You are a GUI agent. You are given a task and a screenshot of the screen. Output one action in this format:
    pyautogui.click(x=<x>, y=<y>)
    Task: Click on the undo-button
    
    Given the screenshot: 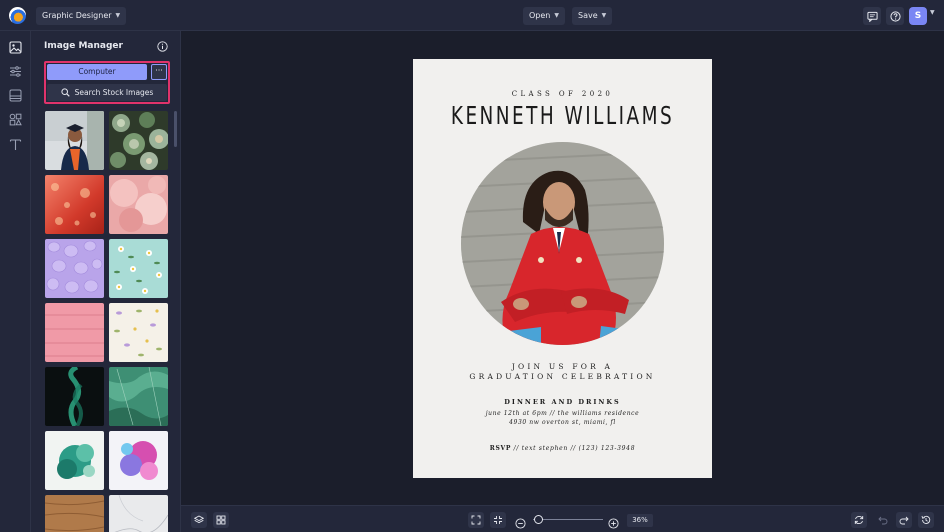 What is the action you would take?
    pyautogui.click(x=883, y=520)
    